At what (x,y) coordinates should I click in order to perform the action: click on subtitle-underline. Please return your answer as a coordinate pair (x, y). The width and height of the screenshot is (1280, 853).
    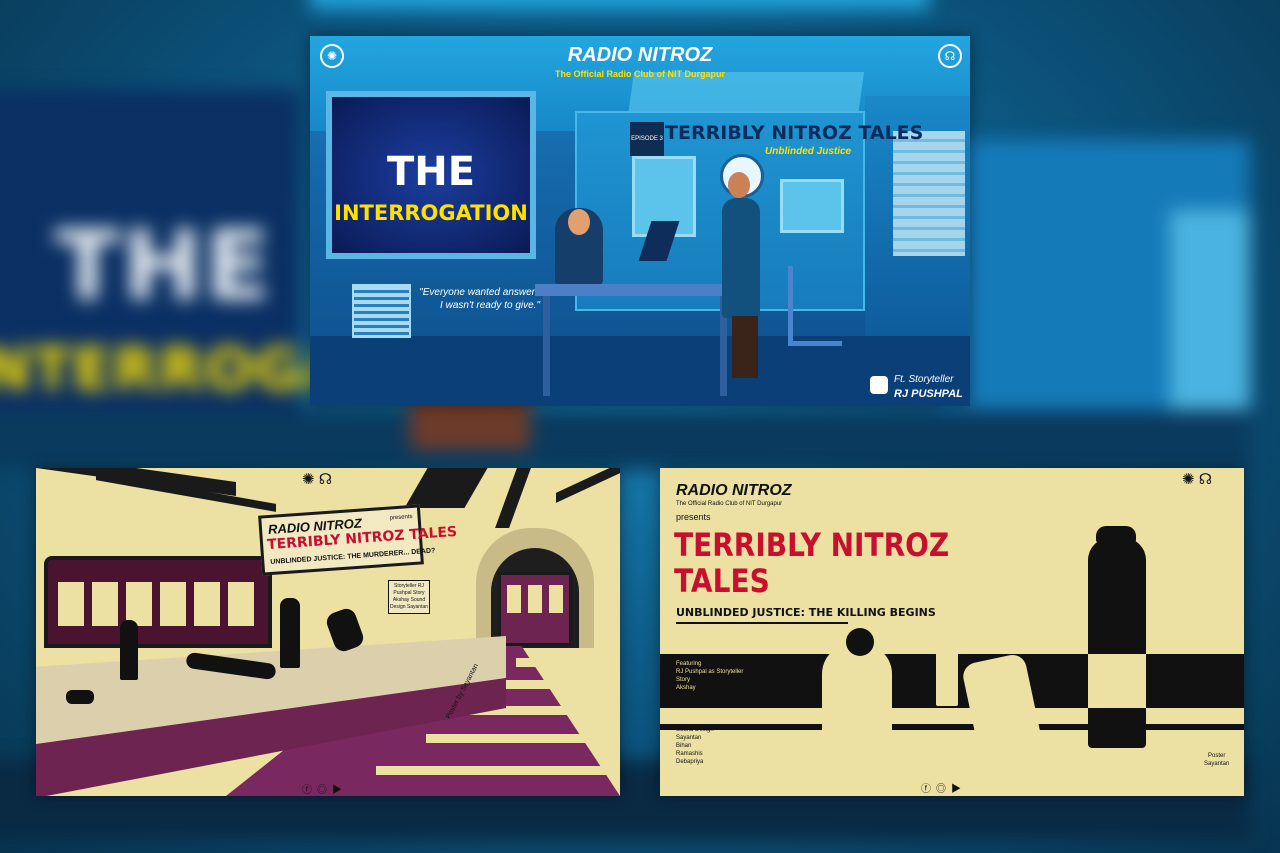
    Looking at the image, I should click on (762, 623).